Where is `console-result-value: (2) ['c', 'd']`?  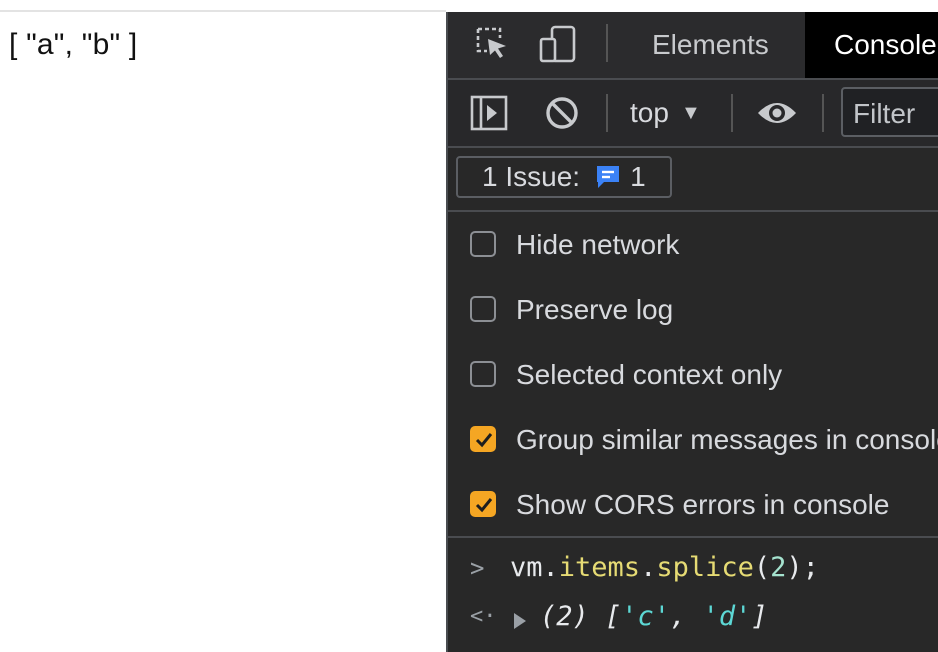 console-result-value: (2) ['c', 'd'] is located at coordinates (654, 616).